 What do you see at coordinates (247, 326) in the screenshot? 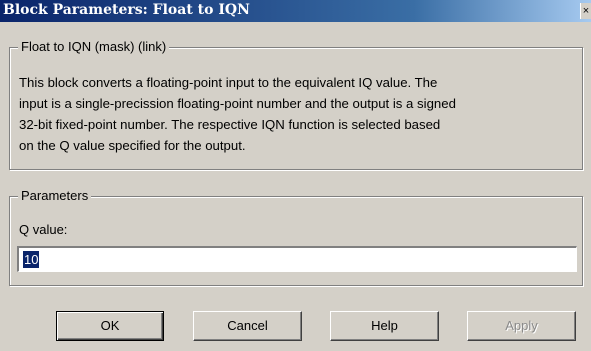
I see `cancel-button: Cancel` at bounding box center [247, 326].